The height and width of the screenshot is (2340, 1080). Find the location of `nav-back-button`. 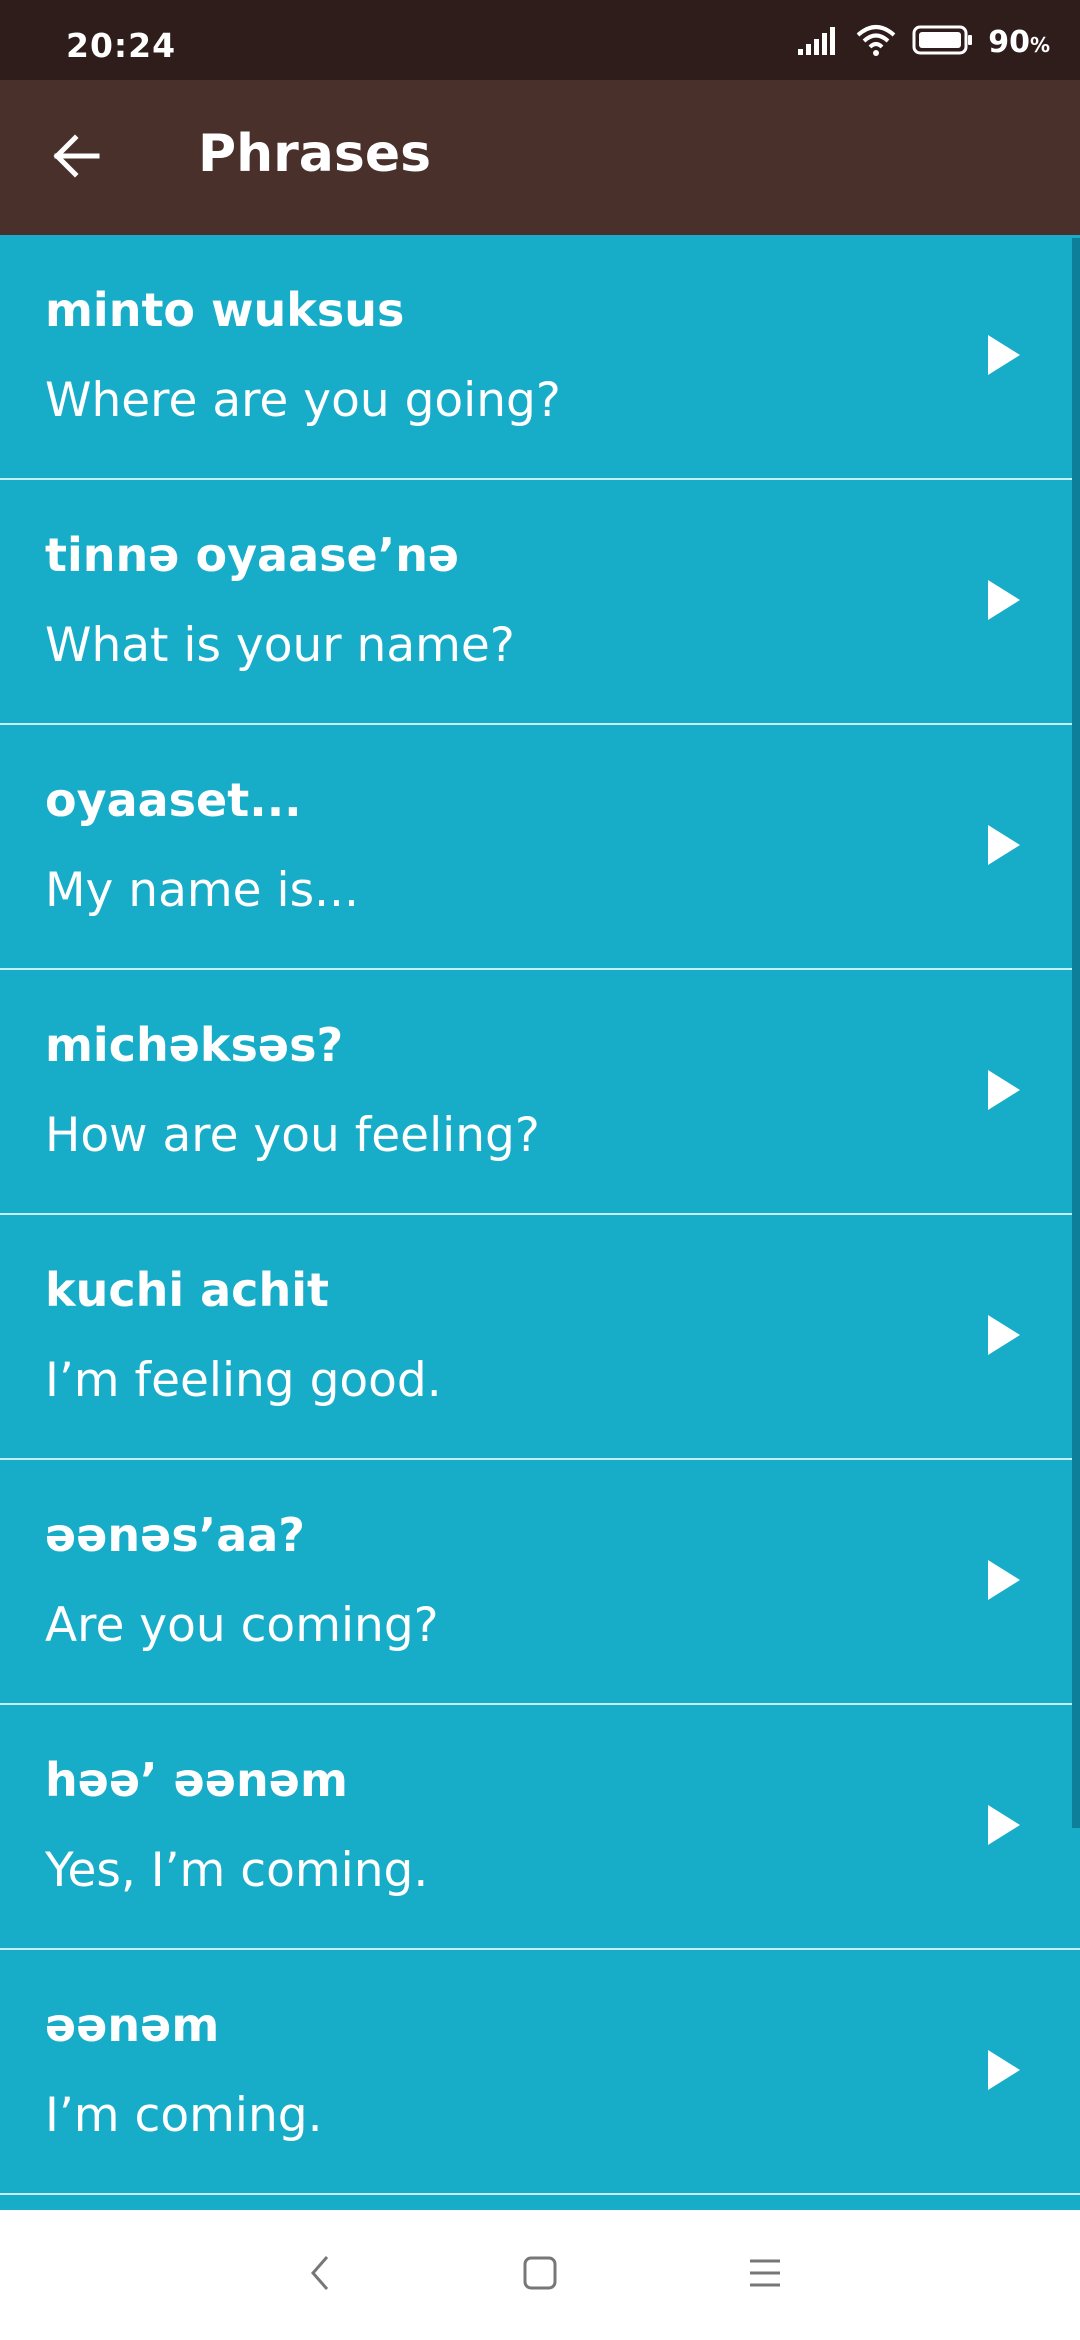

nav-back-button is located at coordinates (320, 2275).